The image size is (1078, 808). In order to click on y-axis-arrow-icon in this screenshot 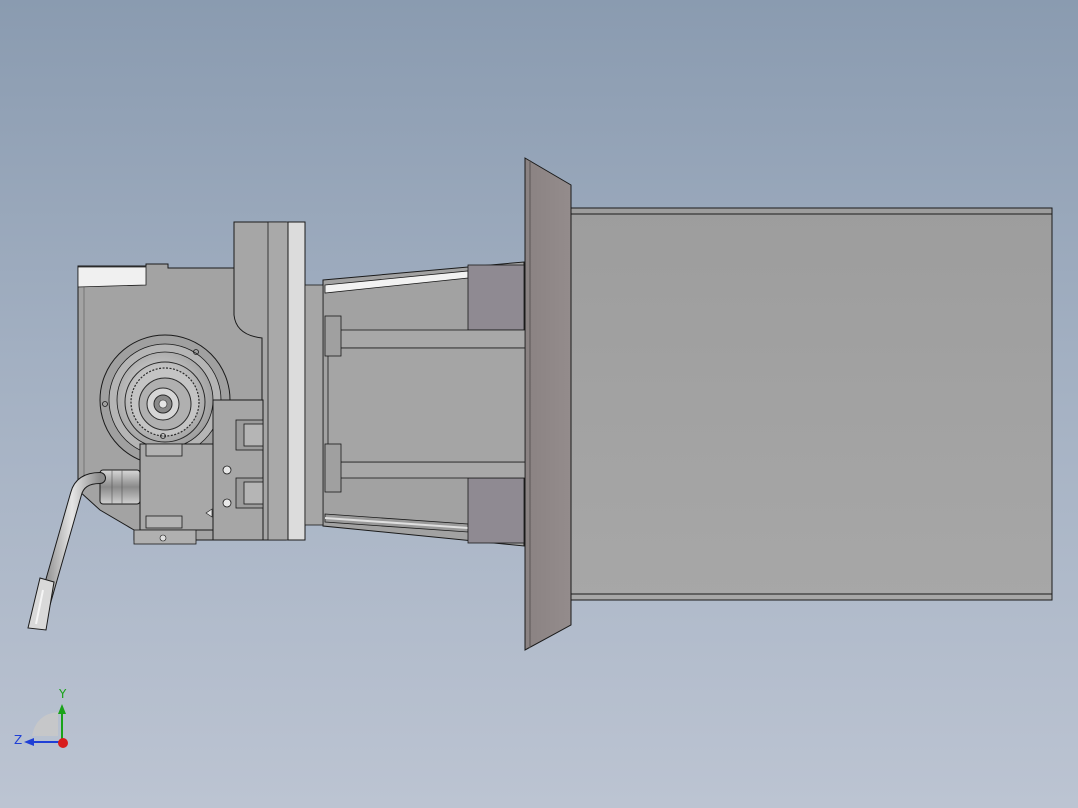, I will do `click(62, 709)`.